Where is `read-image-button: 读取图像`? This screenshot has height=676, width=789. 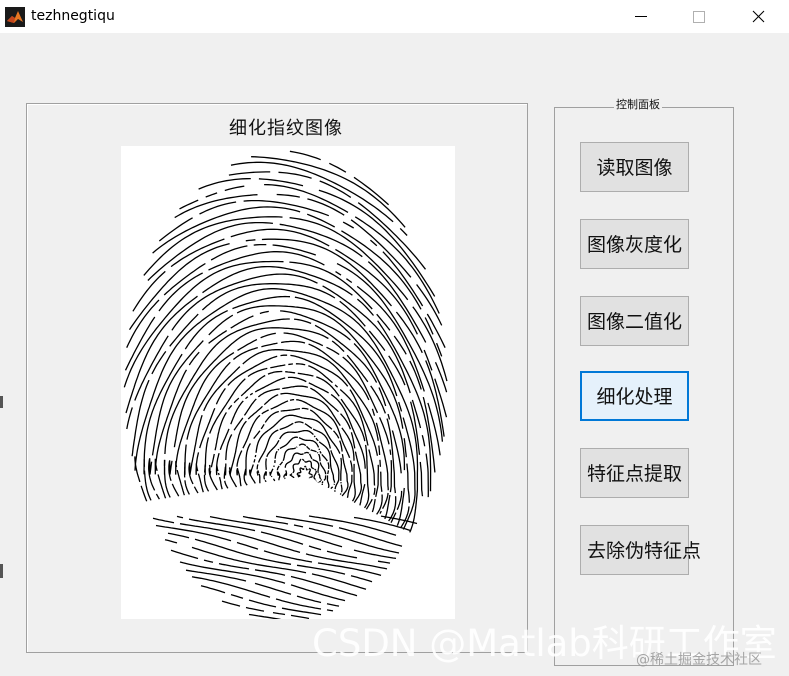
read-image-button: 读取图像 is located at coordinates (634, 167).